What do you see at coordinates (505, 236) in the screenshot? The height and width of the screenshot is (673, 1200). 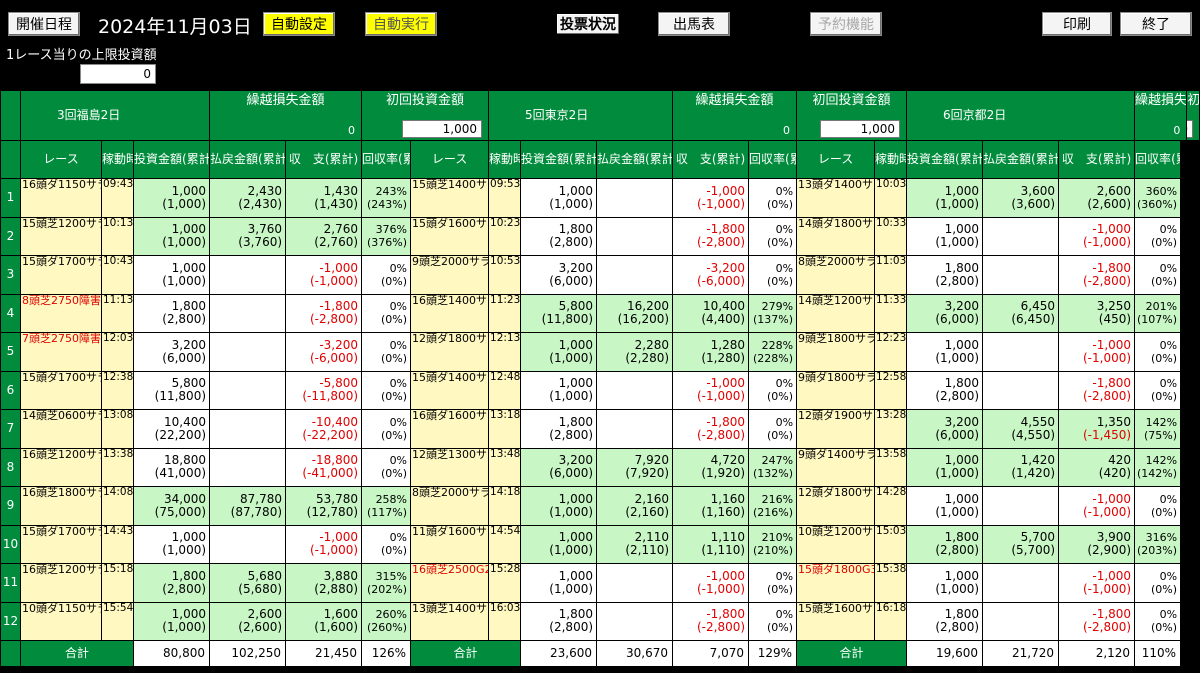 I see `race-times: 10:2310:3010:40` at bounding box center [505, 236].